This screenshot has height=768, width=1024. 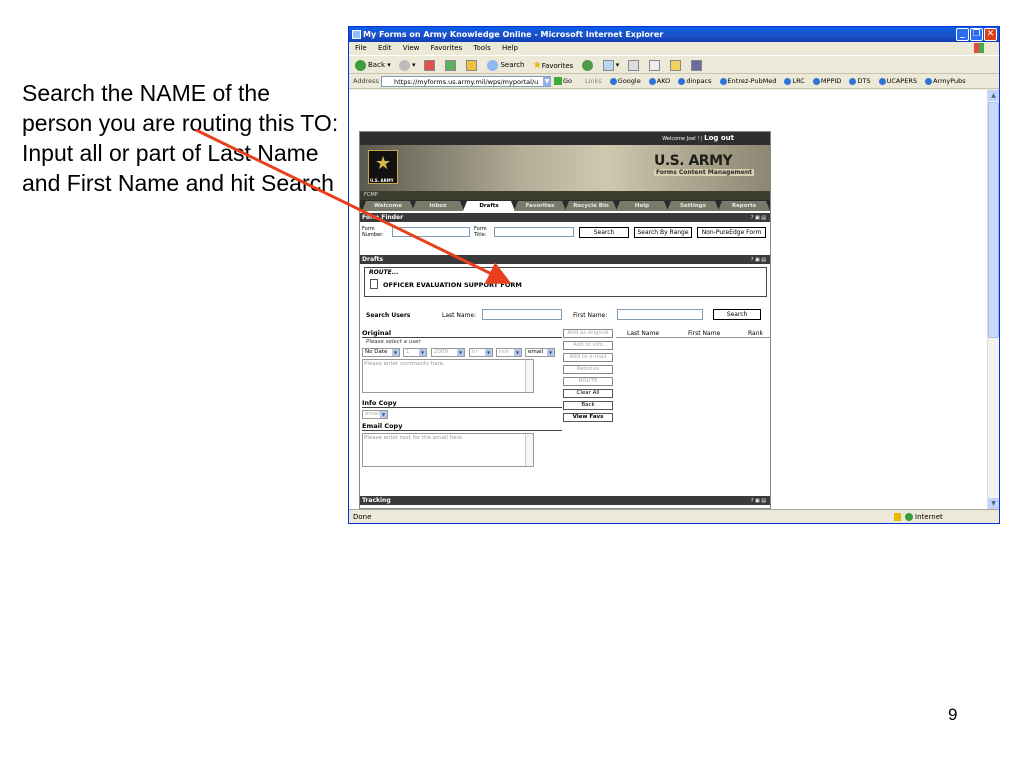 What do you see at coordinates (493, 65) in the screenshot?
I see `search-icon` at bounding box center [493, 65].